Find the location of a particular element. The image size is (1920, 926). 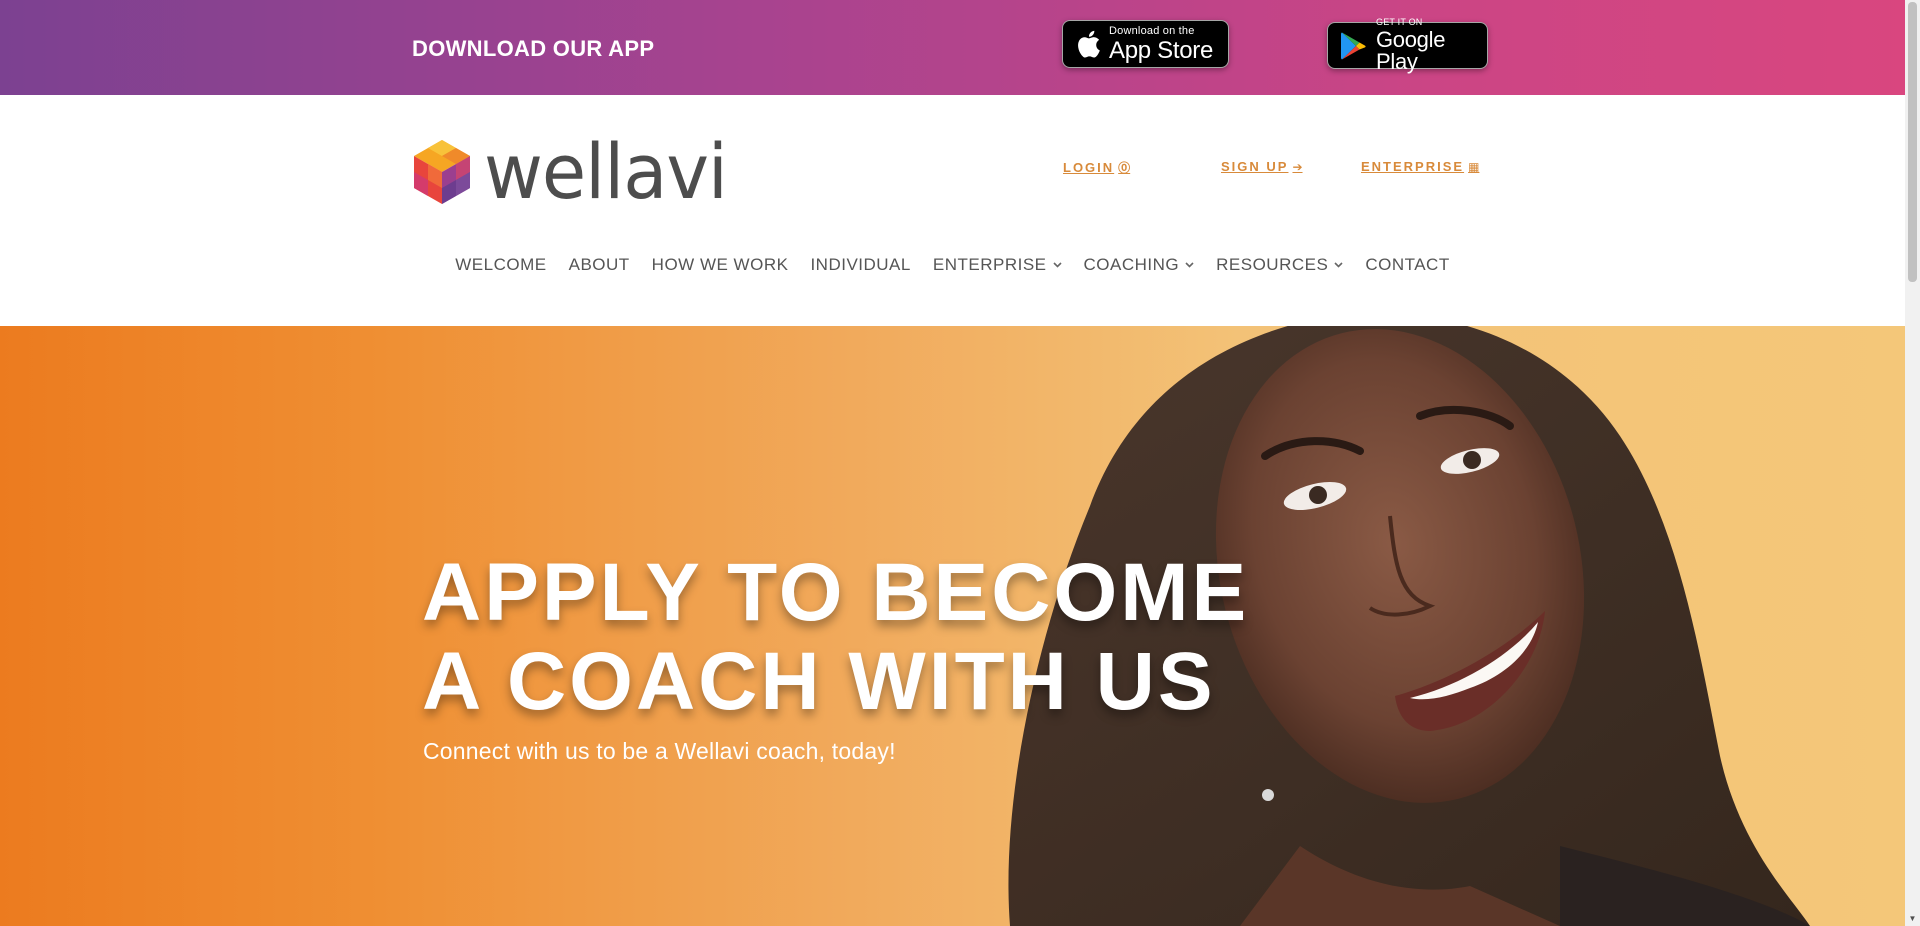

login-label: LOGIN is located at coordinates (1089, 167).